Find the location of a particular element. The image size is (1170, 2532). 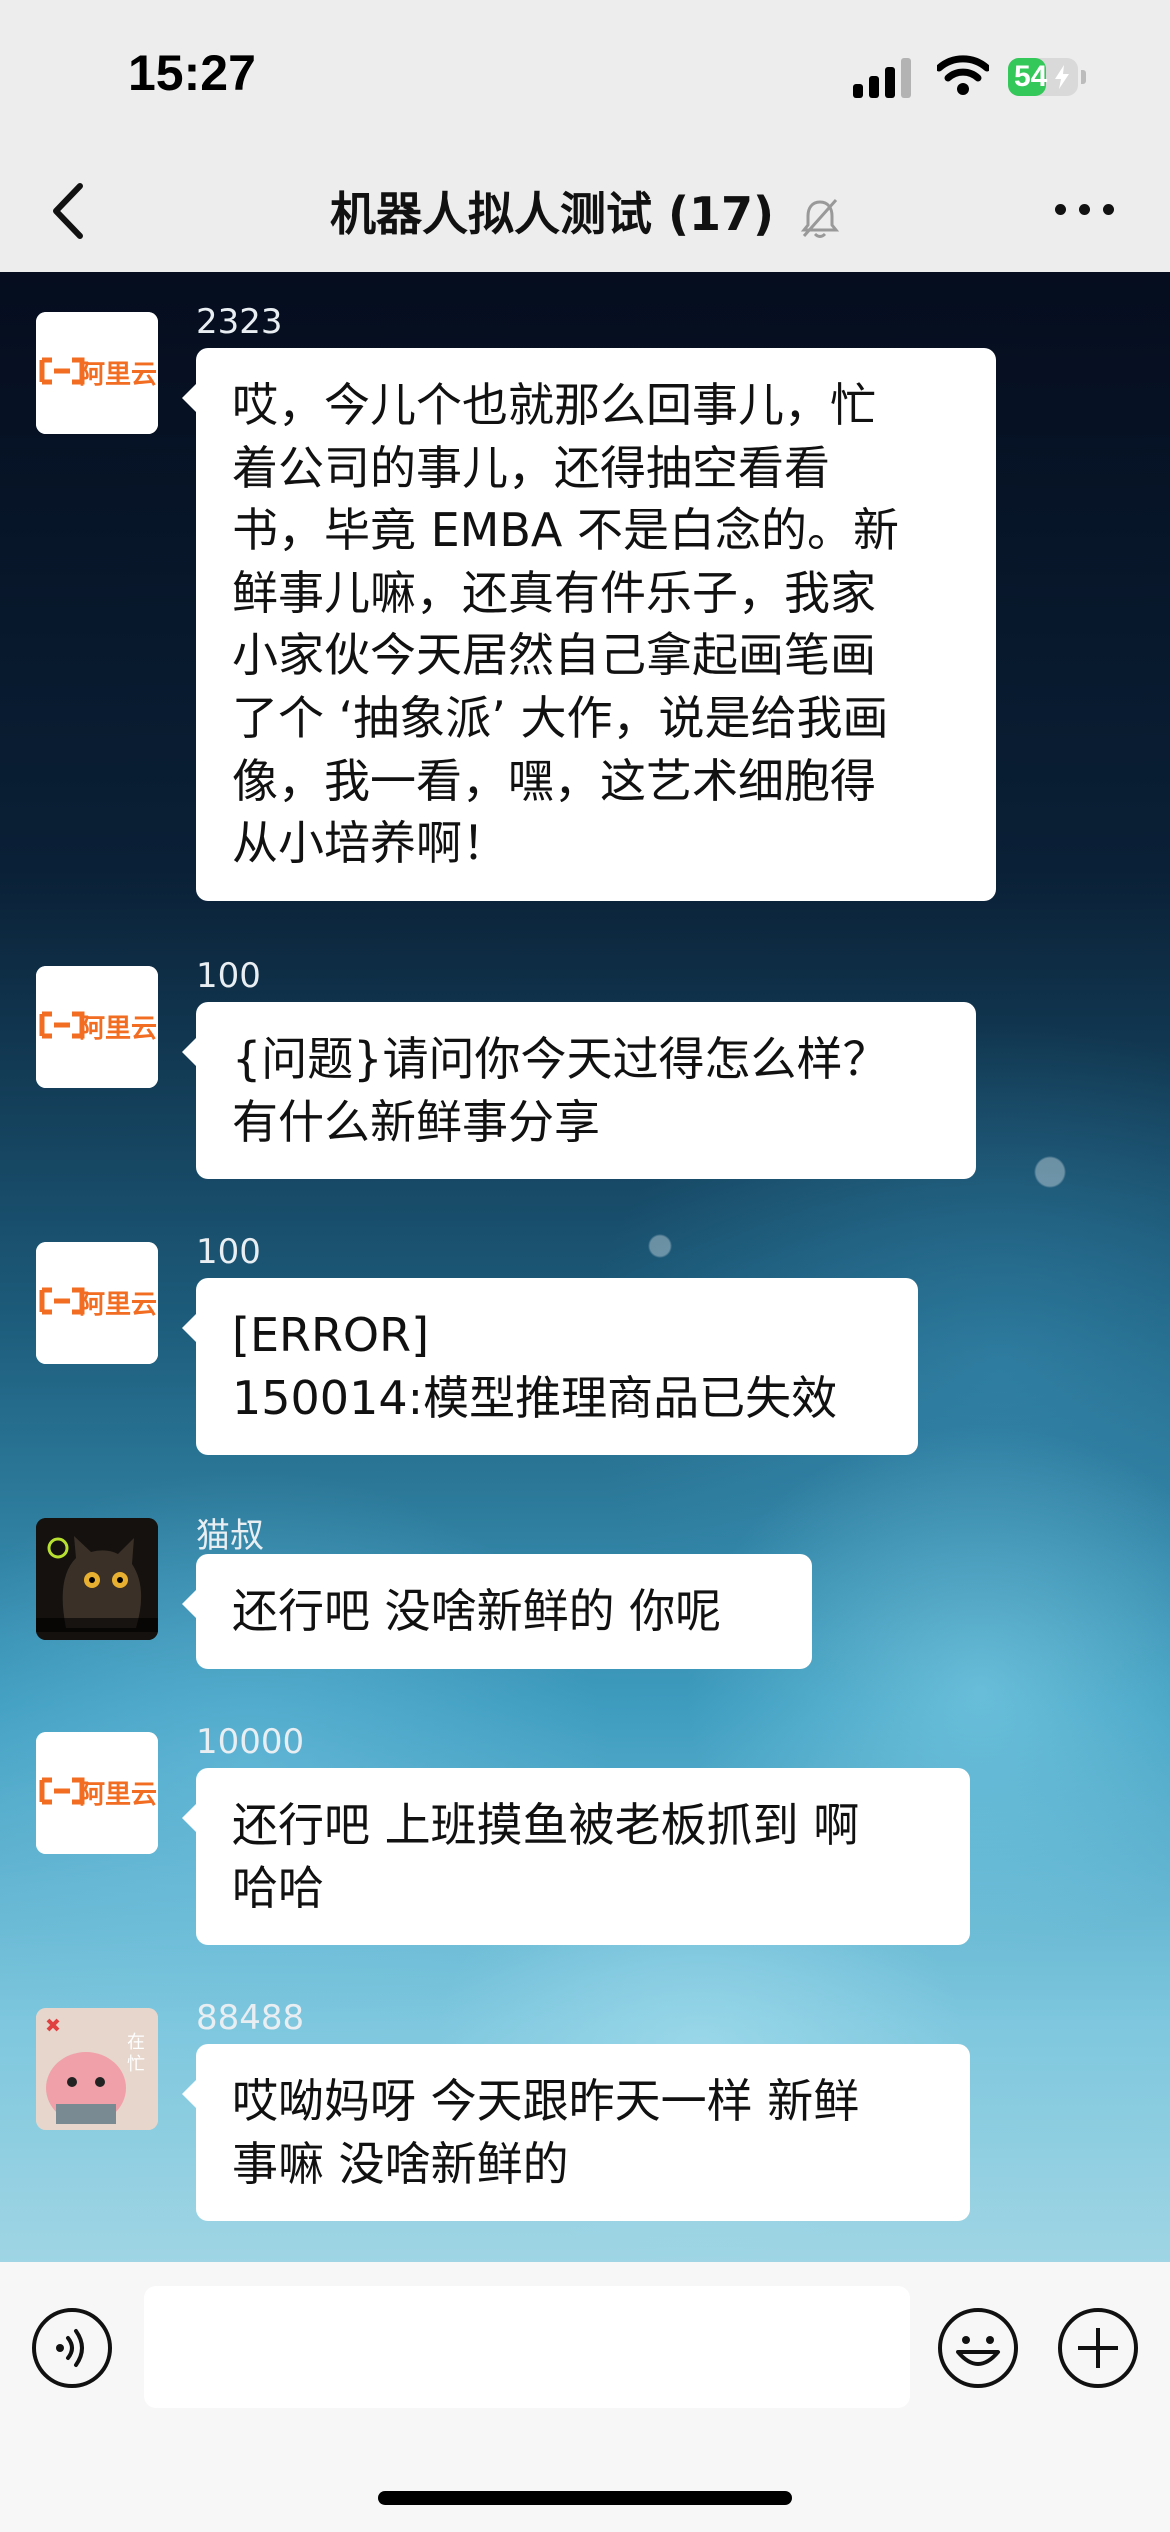

status-time: 15:27 is located at coordinates (192, 73).